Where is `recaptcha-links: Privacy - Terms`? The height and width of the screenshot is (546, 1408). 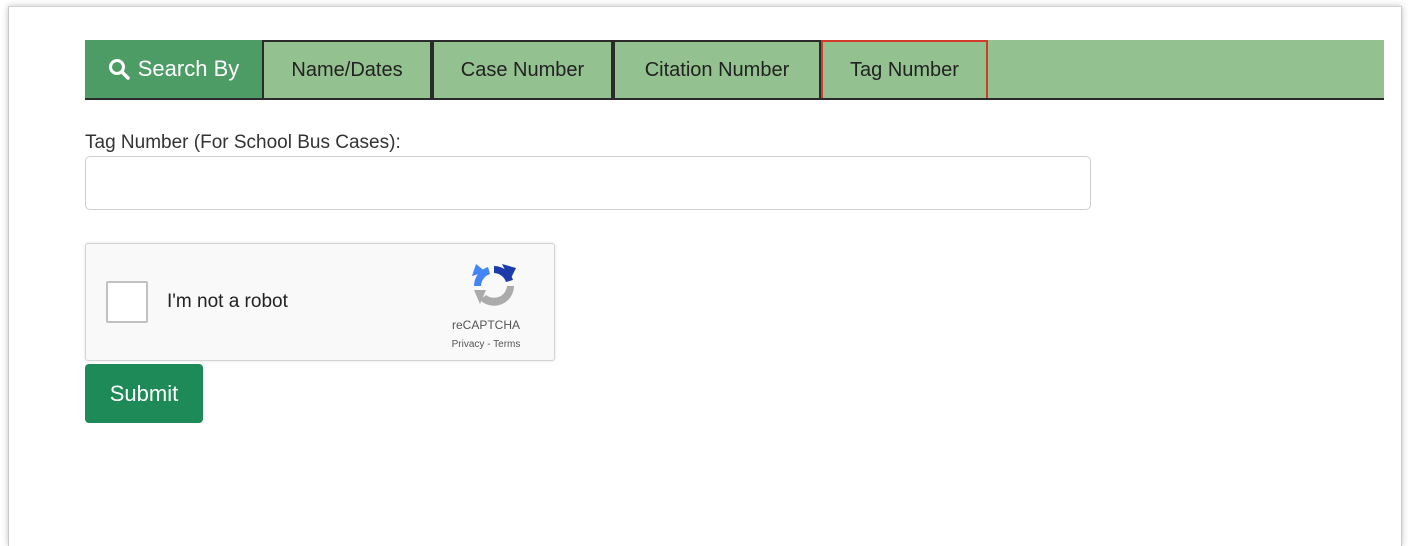
recaptcha-links: Privacy - Terms is located at coordinates (486, 344).